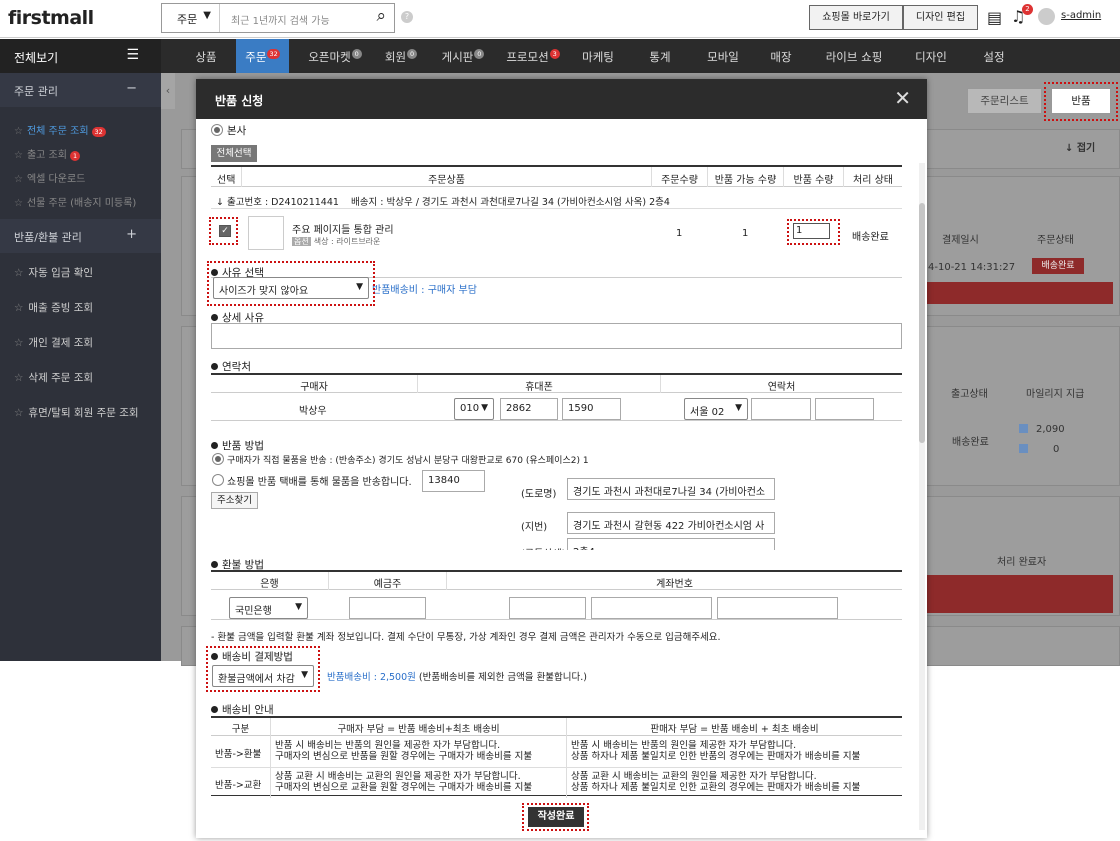 Image resolution: width=1120 pixels, height=841 pixels. I want to click on chevron-down-icon: ▼, so click(207, 15).